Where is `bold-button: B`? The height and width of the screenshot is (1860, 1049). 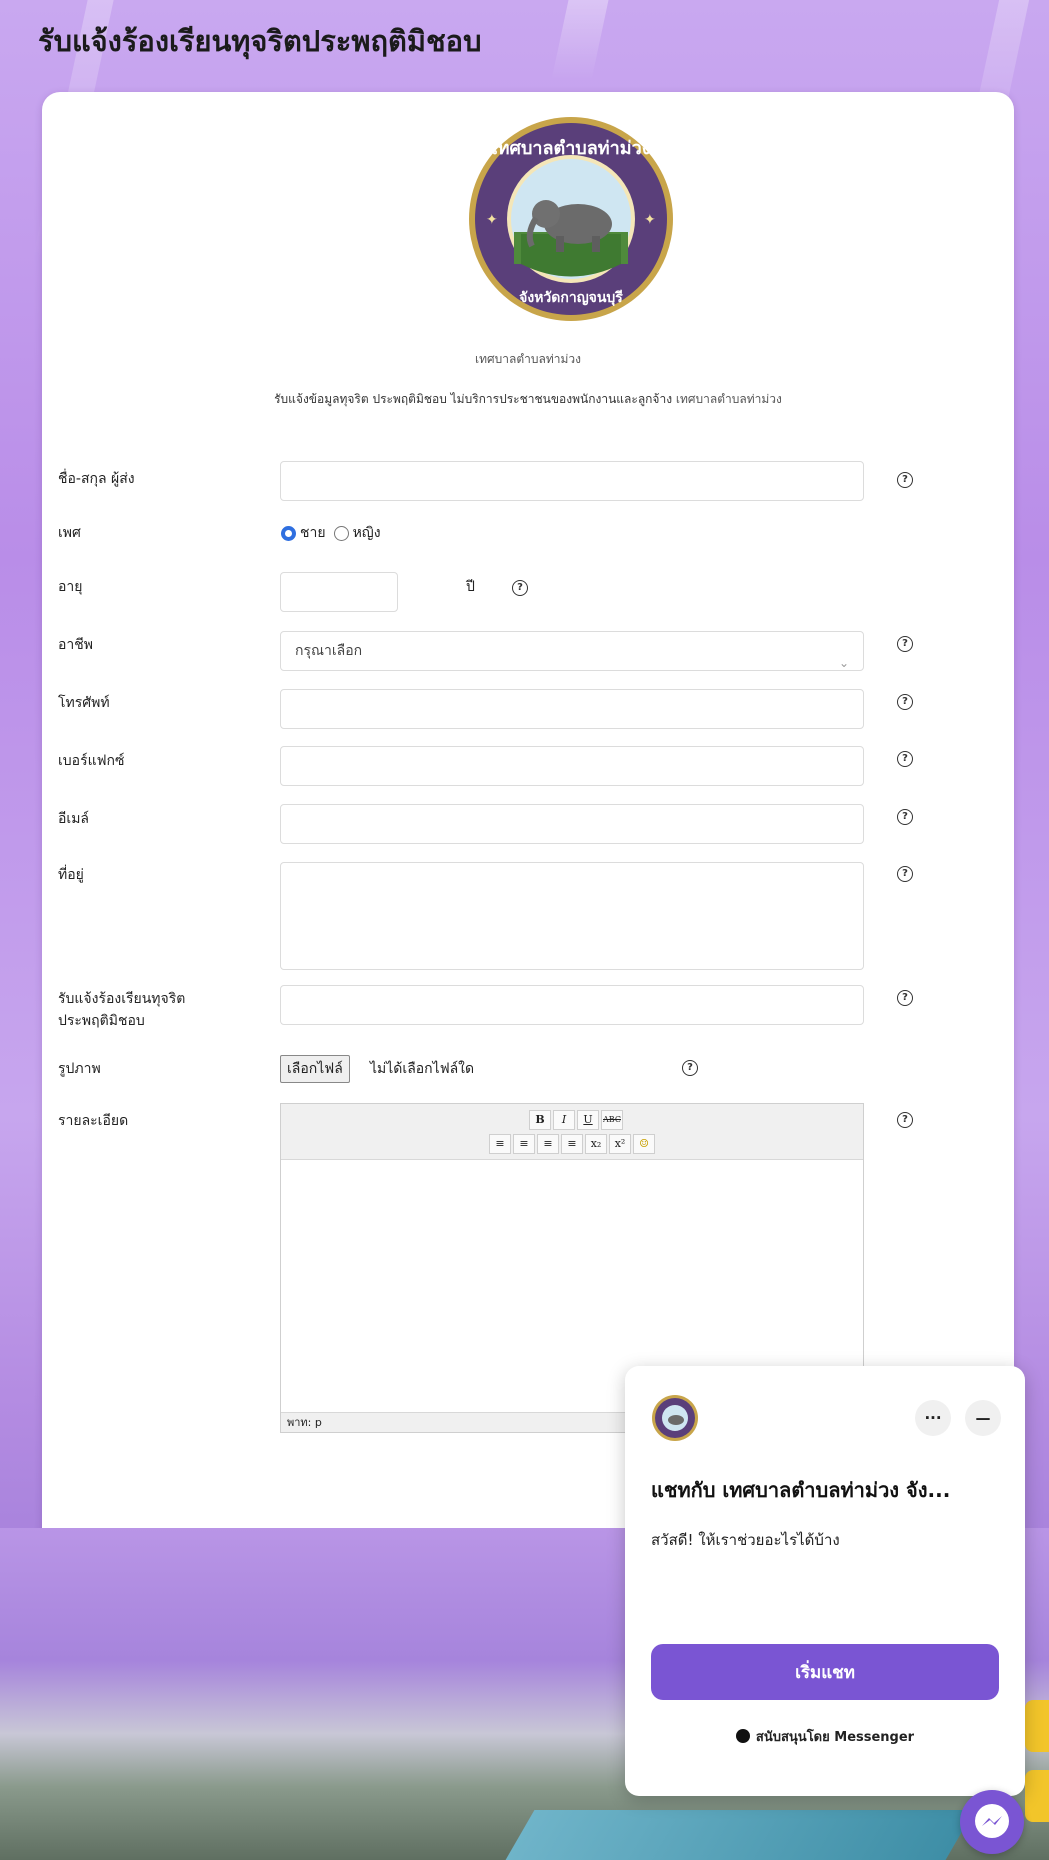 bold-button: B is located at coordinates (540, 1120).